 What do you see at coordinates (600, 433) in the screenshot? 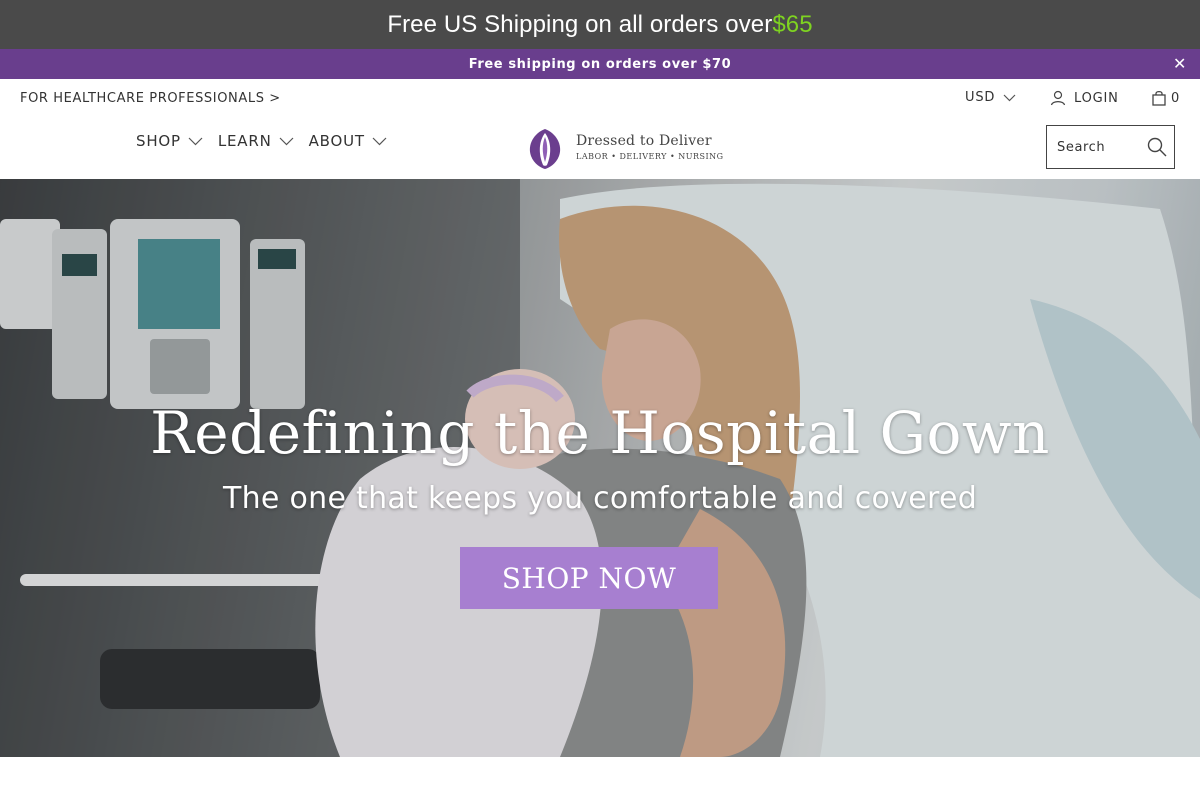
I see `hero-title: Redefining the Hospital Gown` at bounding box center [600, 433].